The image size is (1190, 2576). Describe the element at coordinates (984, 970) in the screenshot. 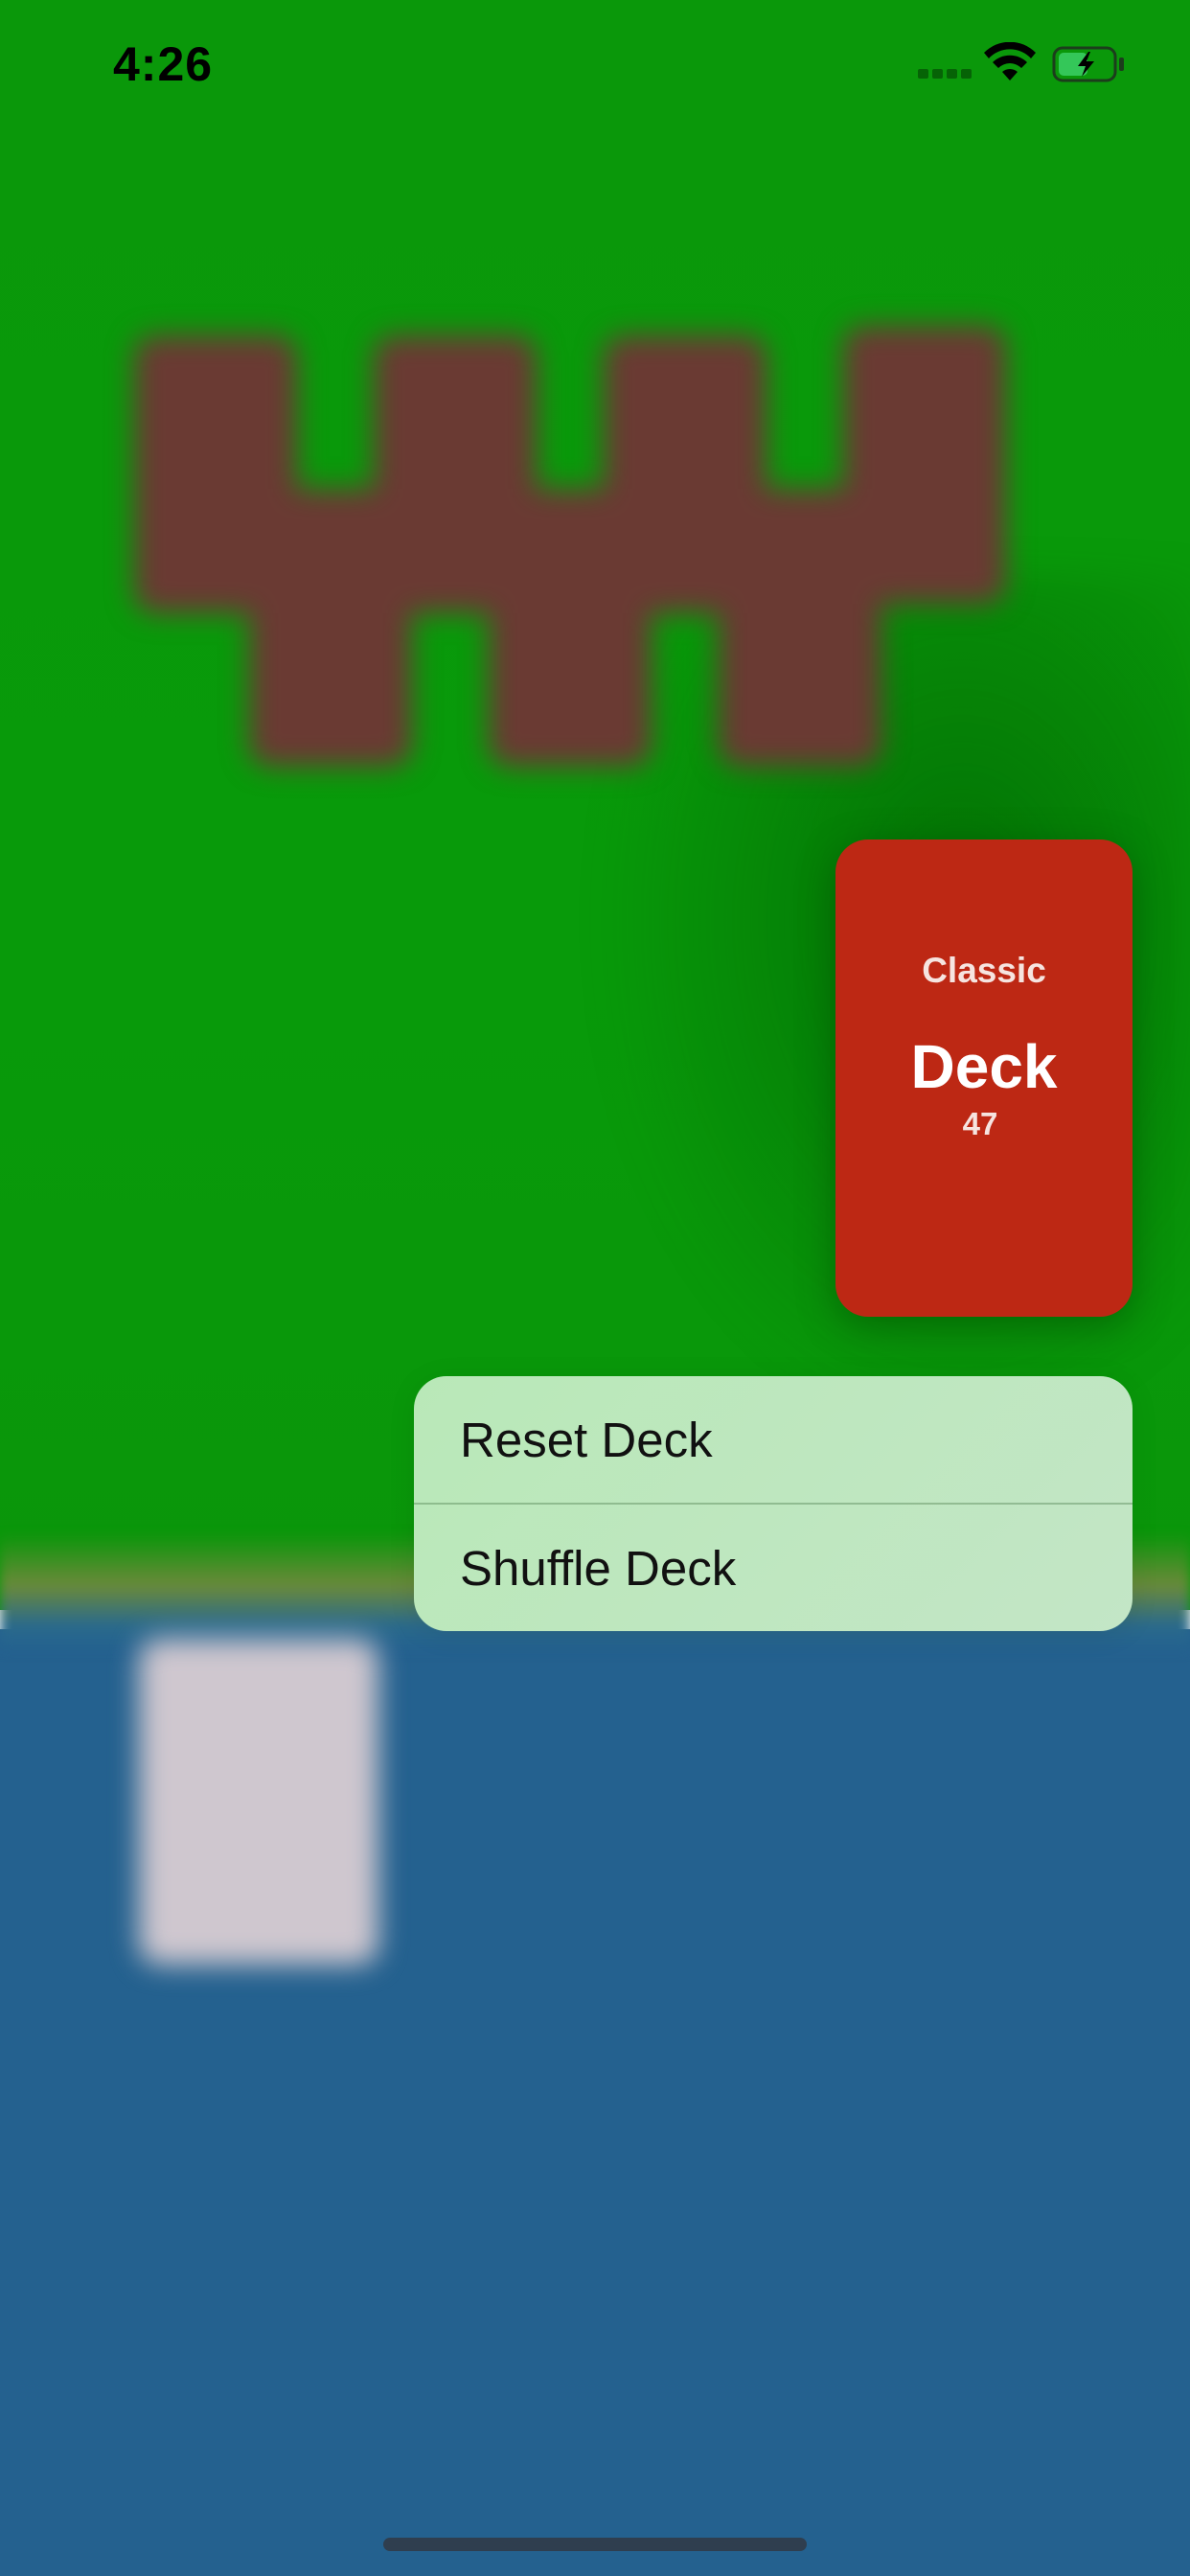

I see `deck-subtitle: Classic` at that location.